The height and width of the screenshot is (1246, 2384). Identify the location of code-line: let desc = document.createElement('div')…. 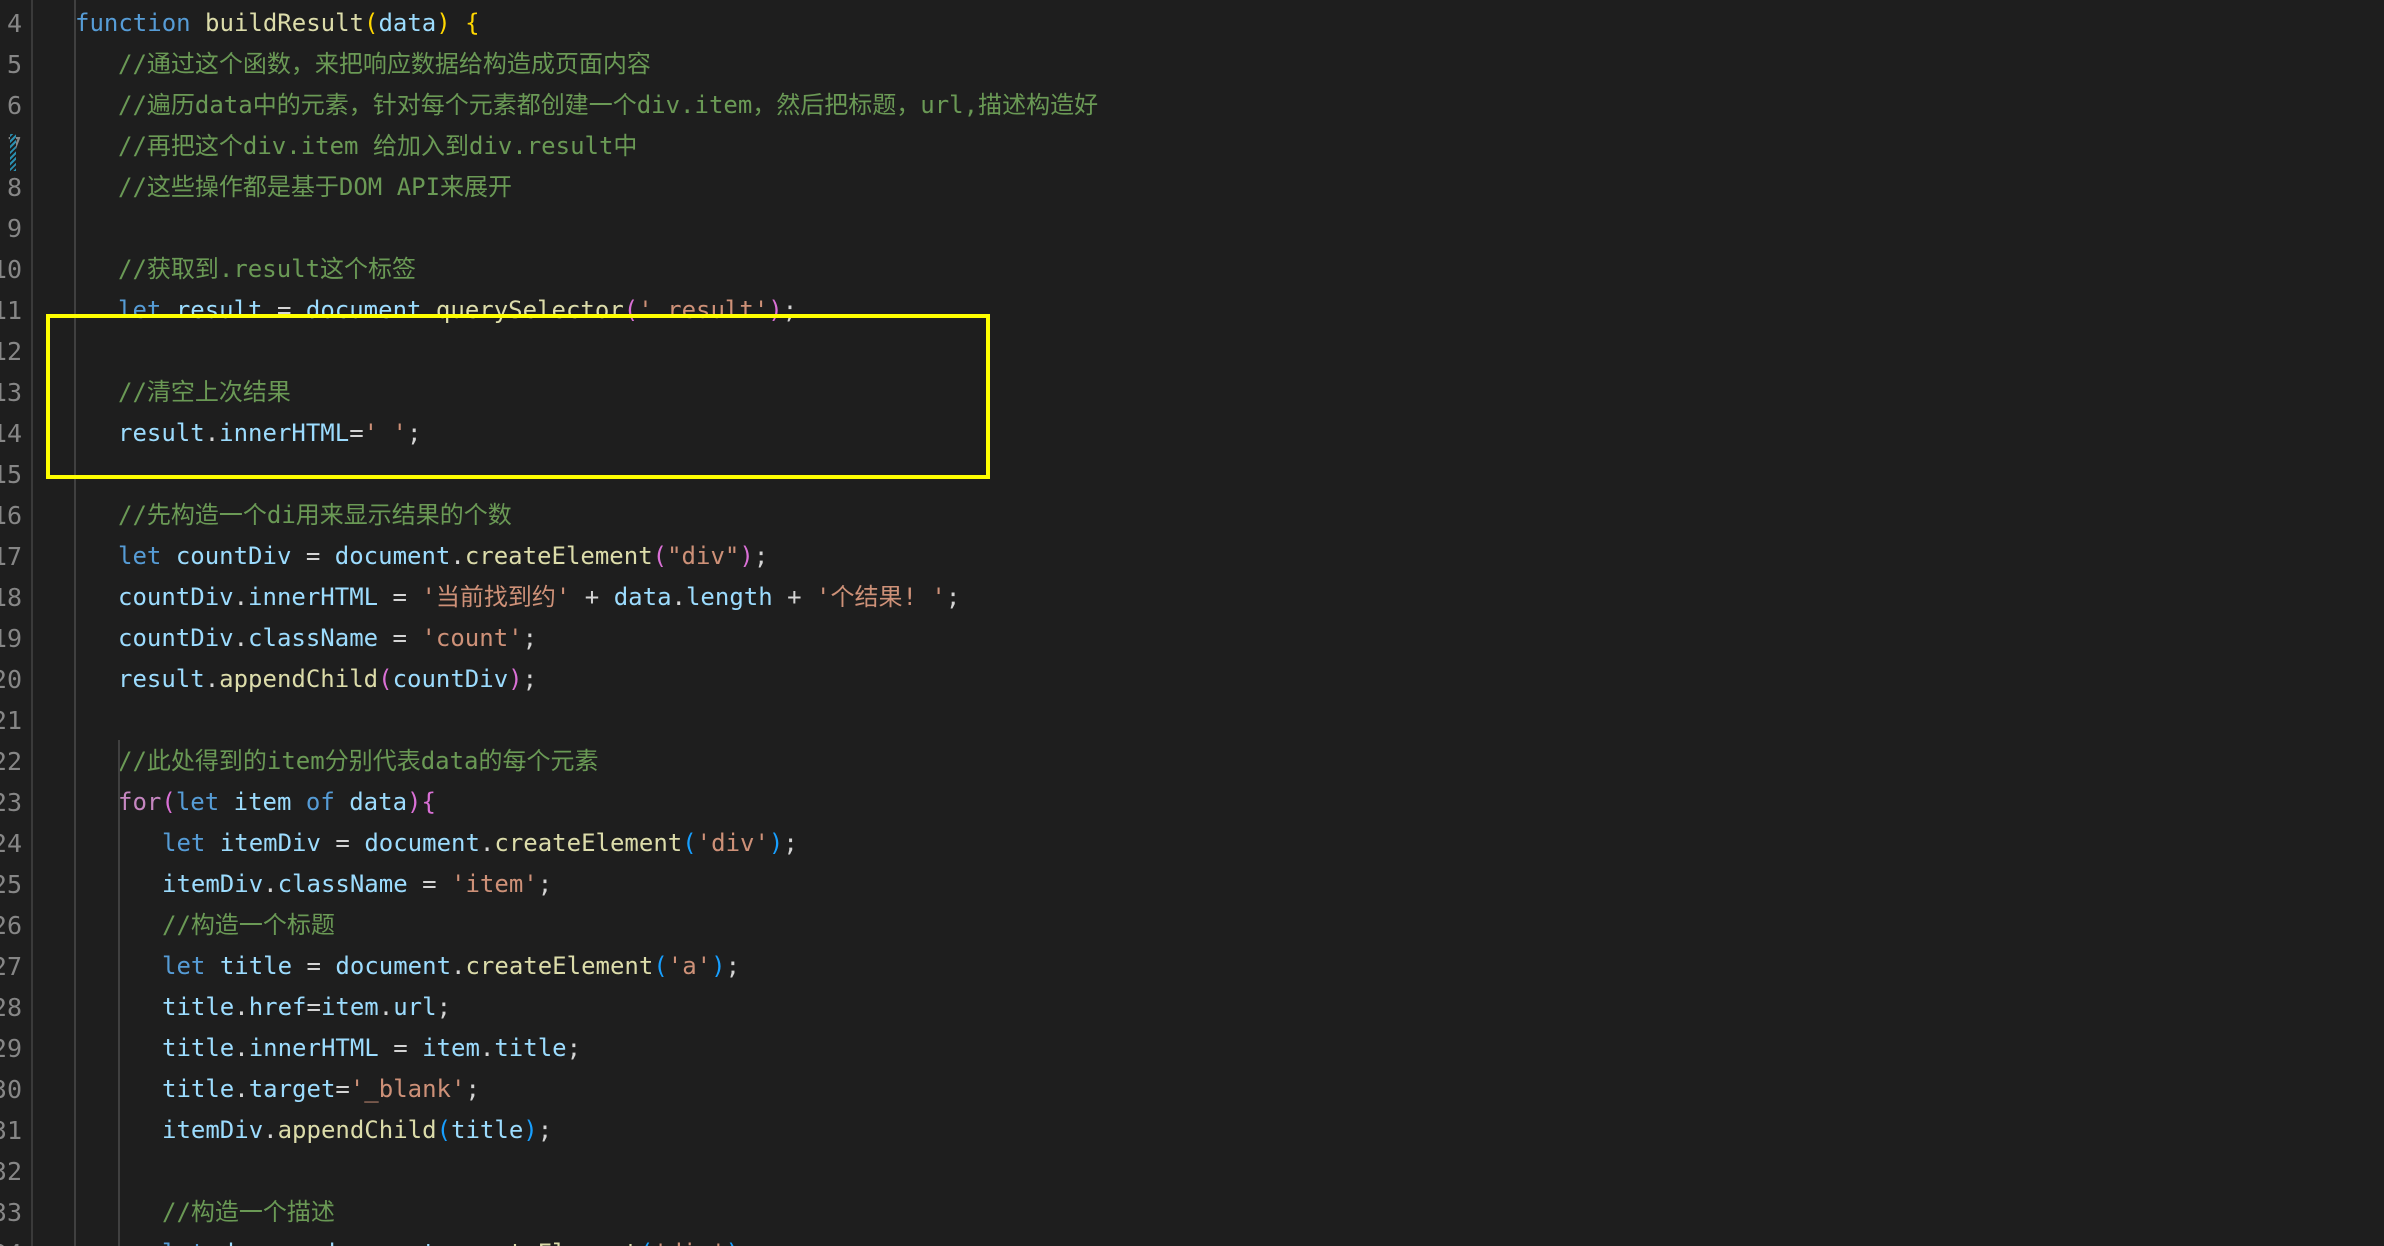
(458, 1239).